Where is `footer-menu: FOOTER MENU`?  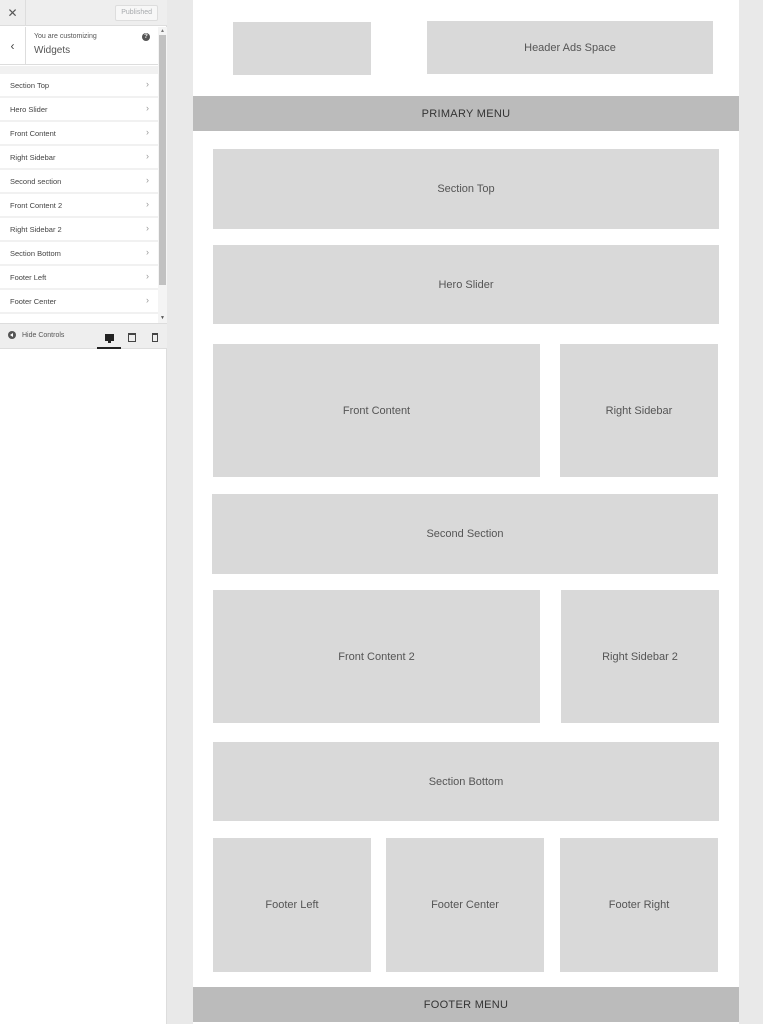 footer-menu: FOOTER MENU is located at coordinates (466, 1004).